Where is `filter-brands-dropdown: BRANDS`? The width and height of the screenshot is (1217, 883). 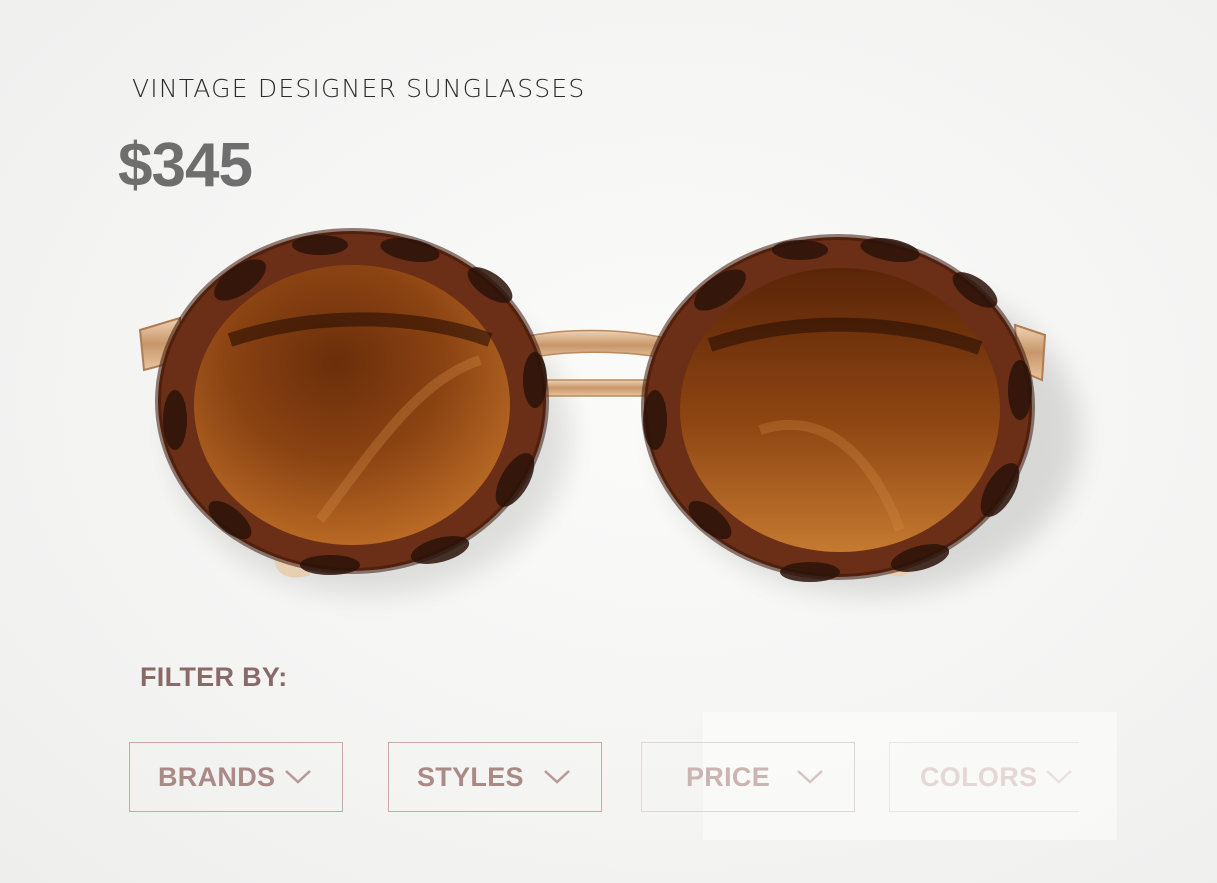 filter-brands-dropdown: BRANDS is located at coordinates (236, 777).